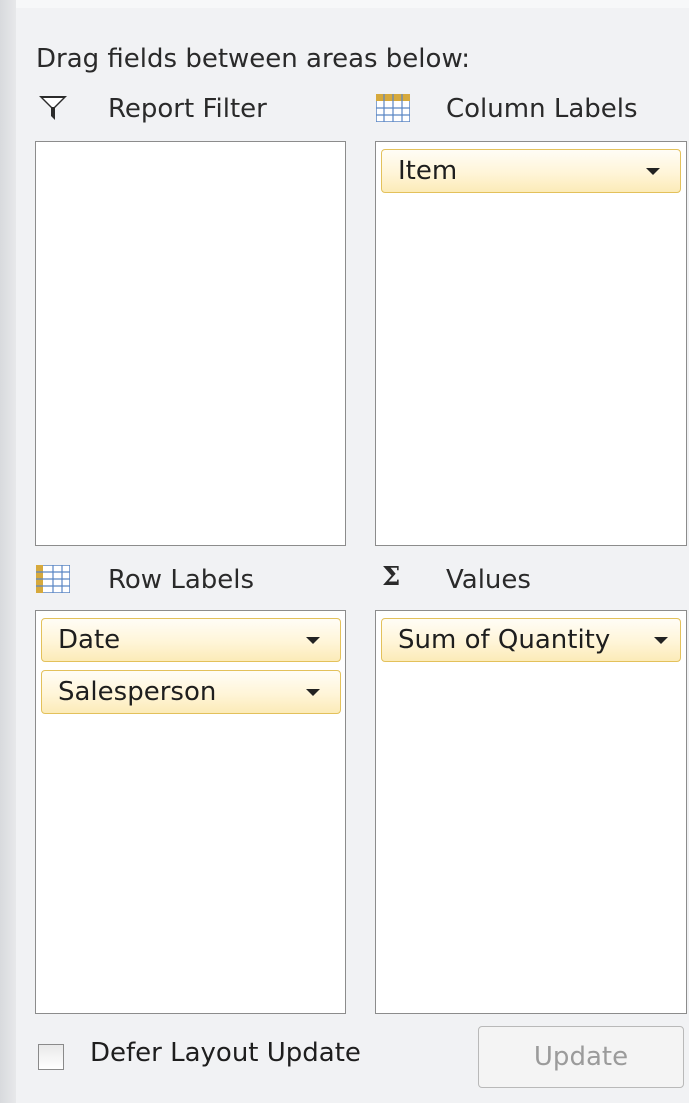 The image size is (689, 1103). I want to click on instructions-text: Drag fields between areas below:, so click(253, 59).